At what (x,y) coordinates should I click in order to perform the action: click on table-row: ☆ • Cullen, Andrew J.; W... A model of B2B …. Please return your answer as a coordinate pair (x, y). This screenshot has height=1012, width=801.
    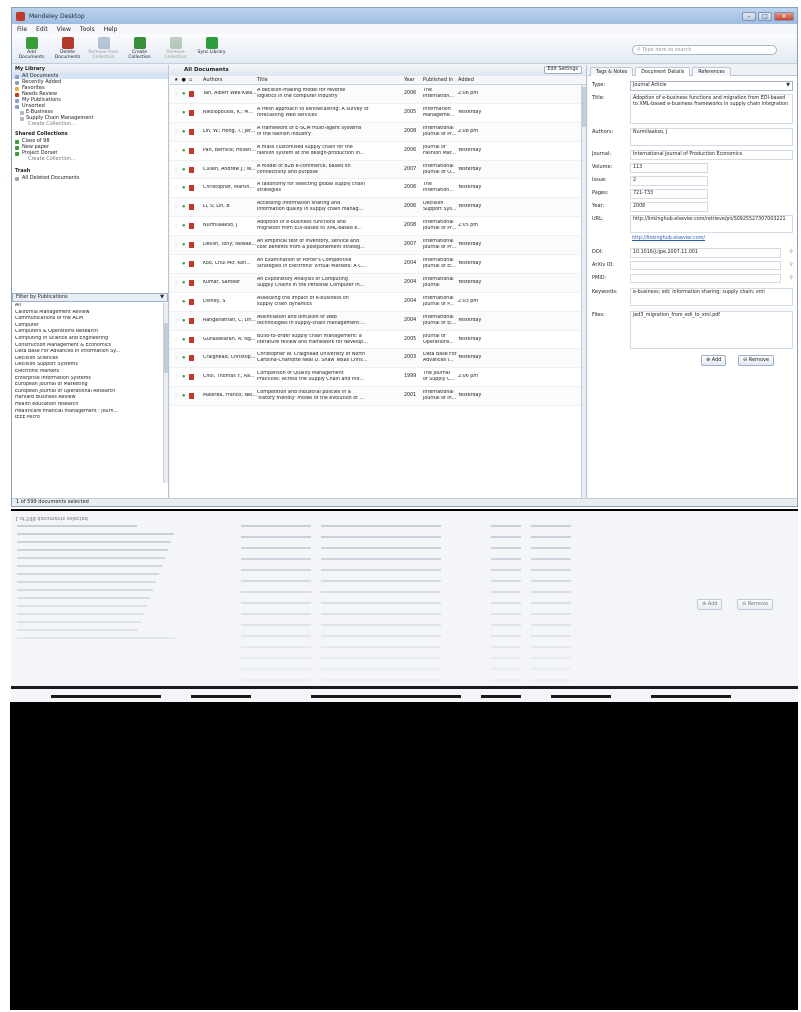
    Looking at the image, I should click on (378, 170).